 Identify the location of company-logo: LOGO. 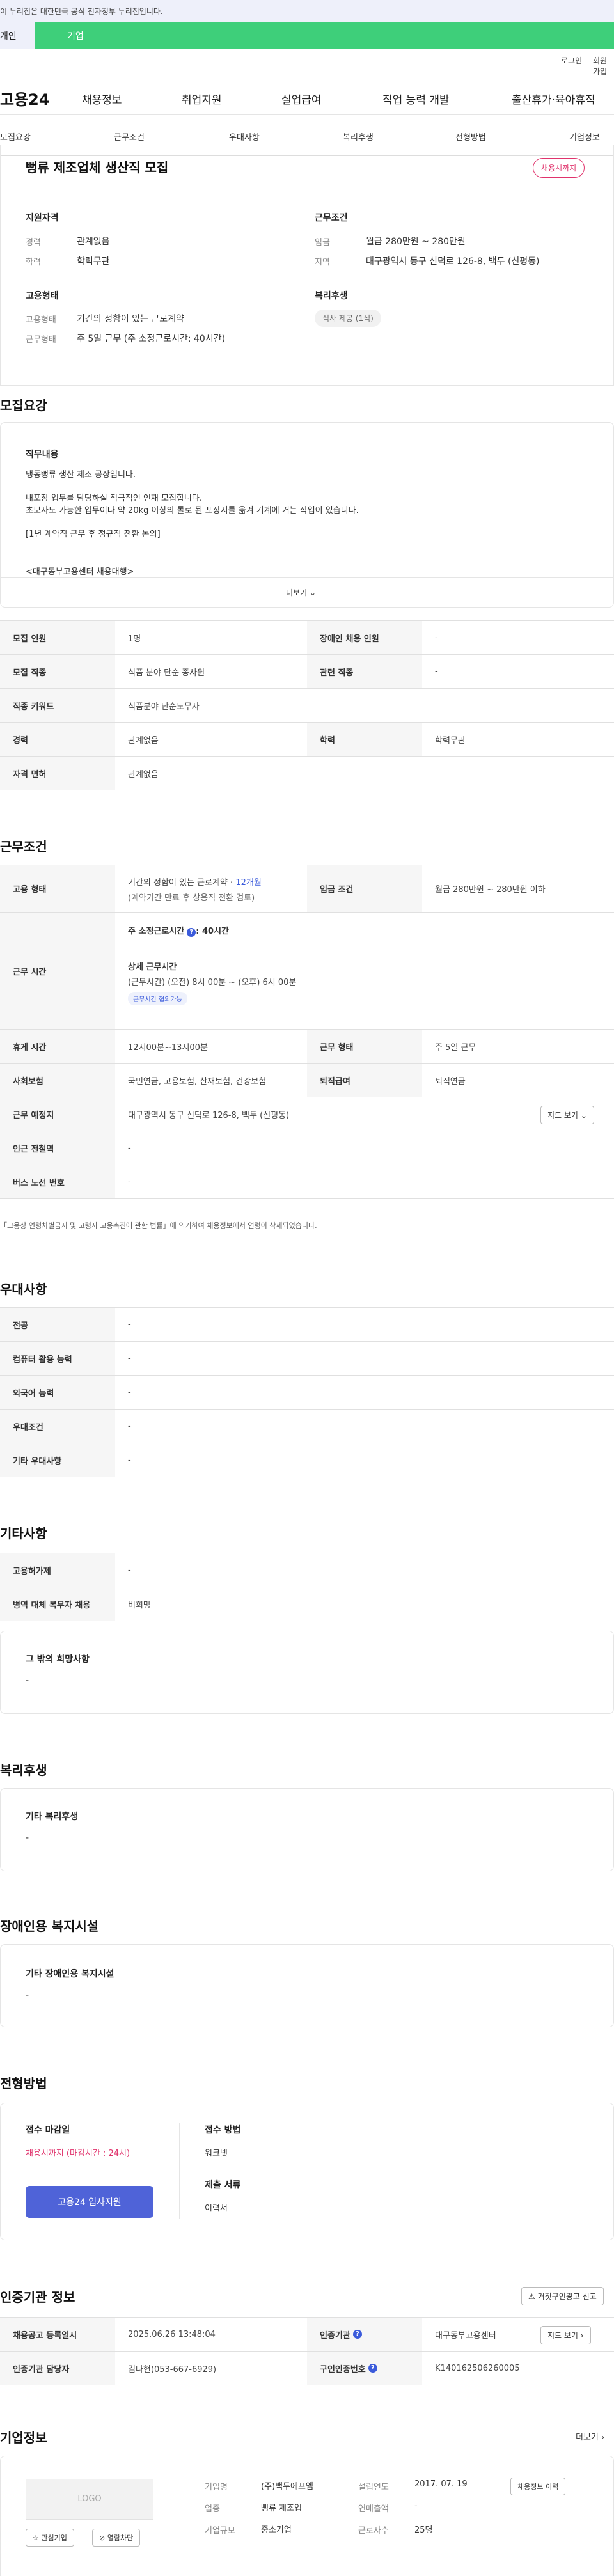
(90, 2499).